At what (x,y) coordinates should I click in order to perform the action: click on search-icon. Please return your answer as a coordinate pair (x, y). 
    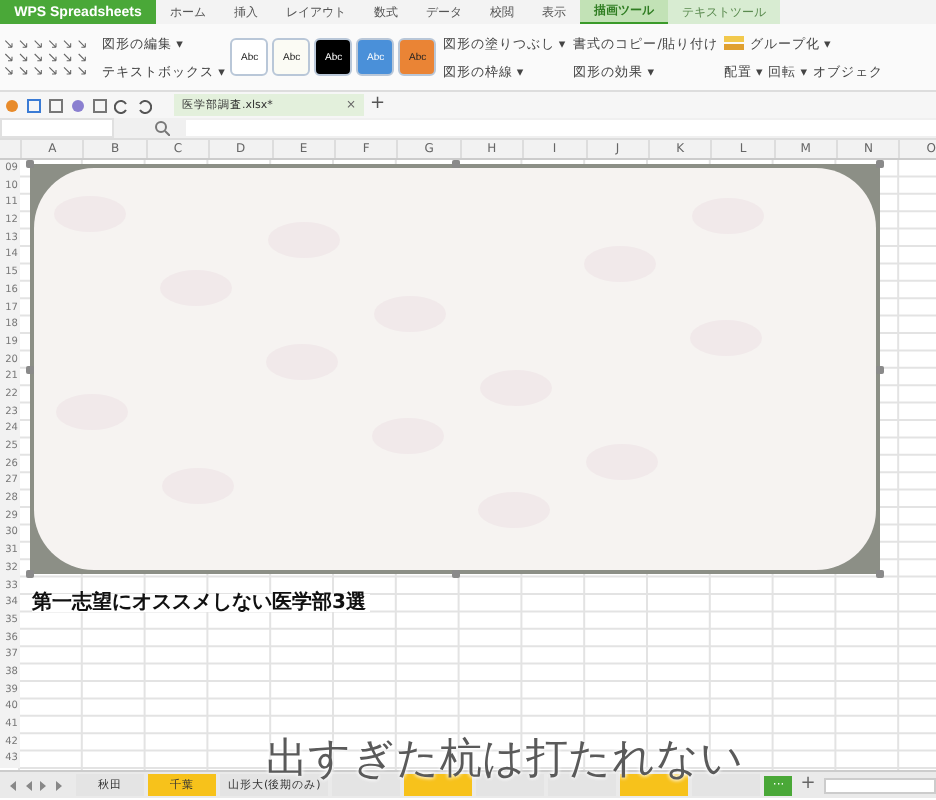
    Looking at the image, I should click on (162, 128).